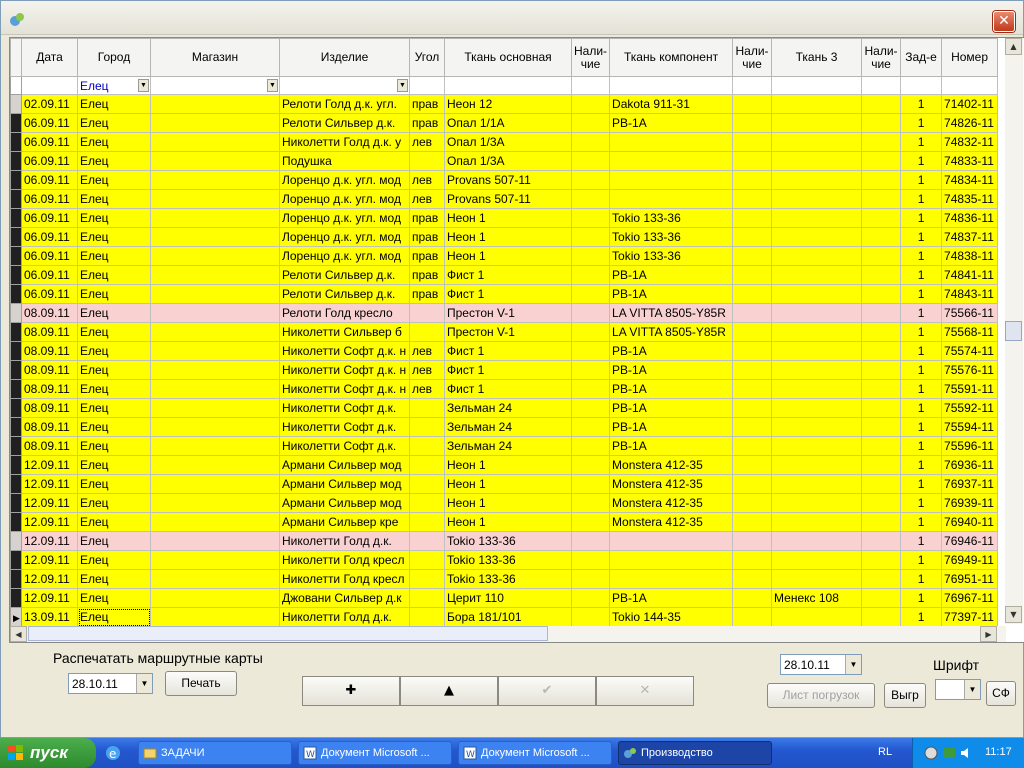 Image resolution: width=1024 pixels, height=768 pixels. Describe the element at coordinates (972, 689) in the screenshot. I see `font-dropdown-icon: ▼` at that location.